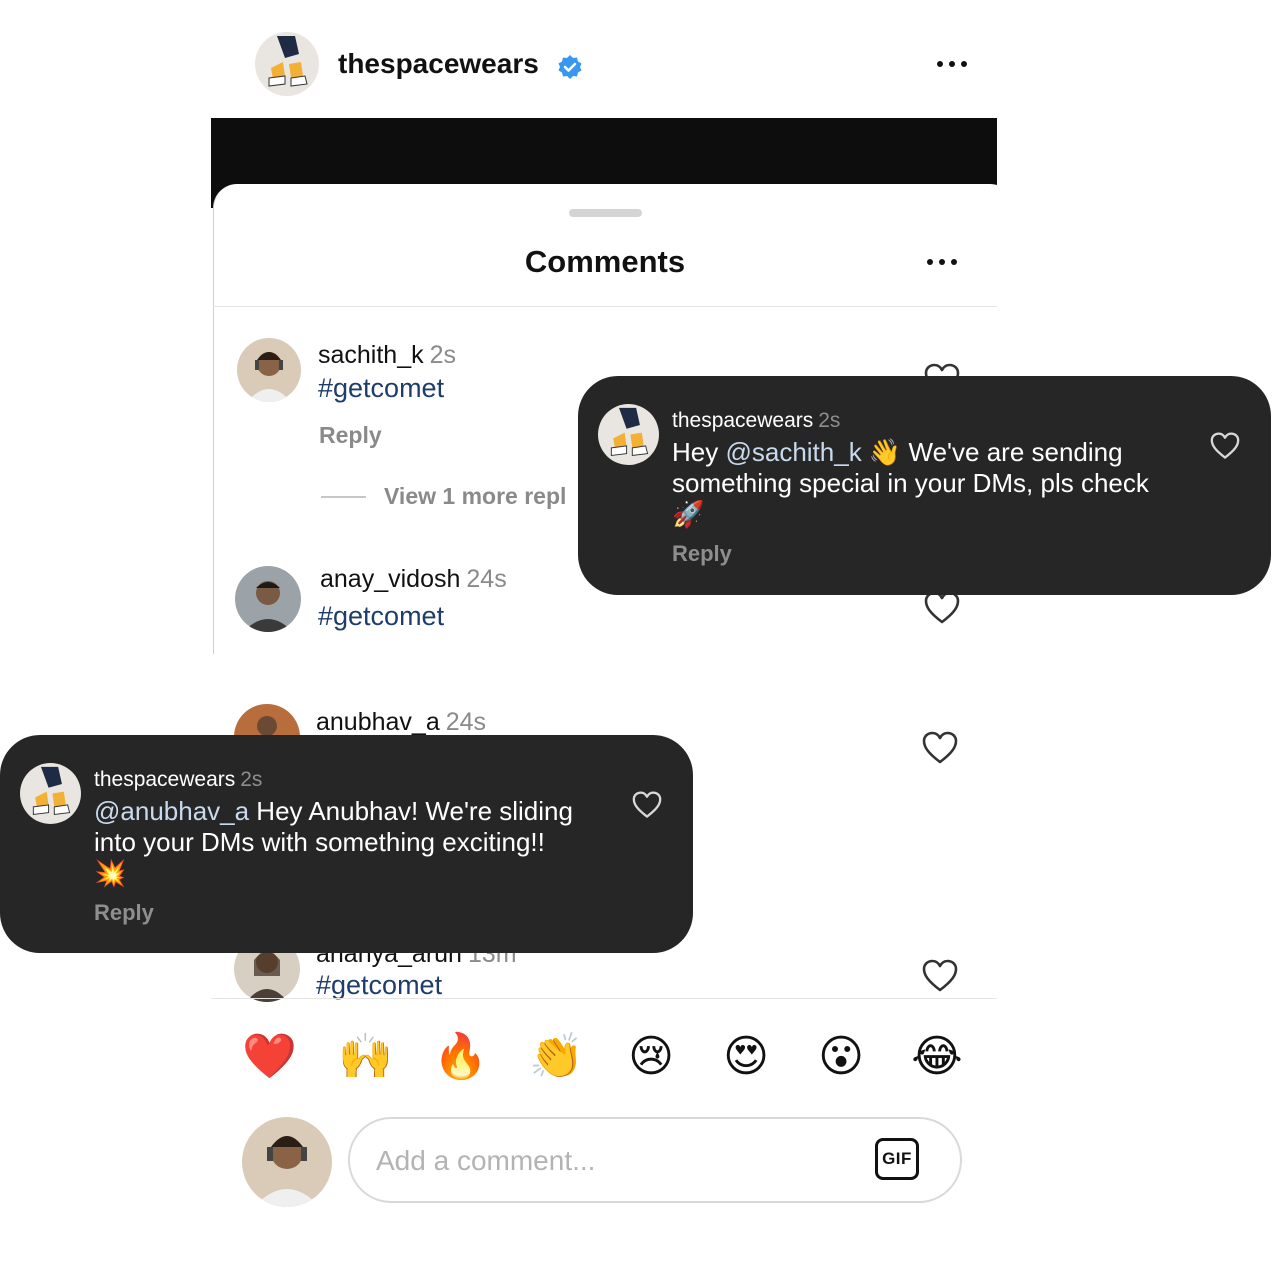 This screenshot has width=1272, height=1287. I want to click on comment-input, so click(611, 1161).